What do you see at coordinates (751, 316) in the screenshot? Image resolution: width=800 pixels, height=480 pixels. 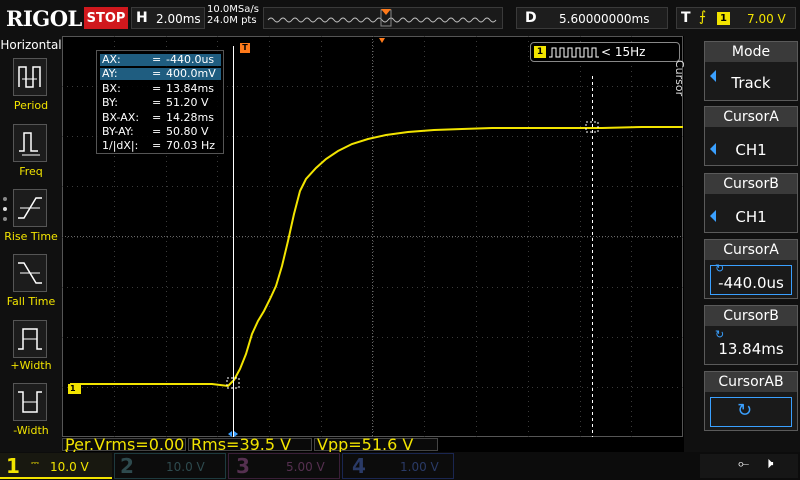 I see `cursor-b-position-title: CursorB` at bounding box center [751, 316].